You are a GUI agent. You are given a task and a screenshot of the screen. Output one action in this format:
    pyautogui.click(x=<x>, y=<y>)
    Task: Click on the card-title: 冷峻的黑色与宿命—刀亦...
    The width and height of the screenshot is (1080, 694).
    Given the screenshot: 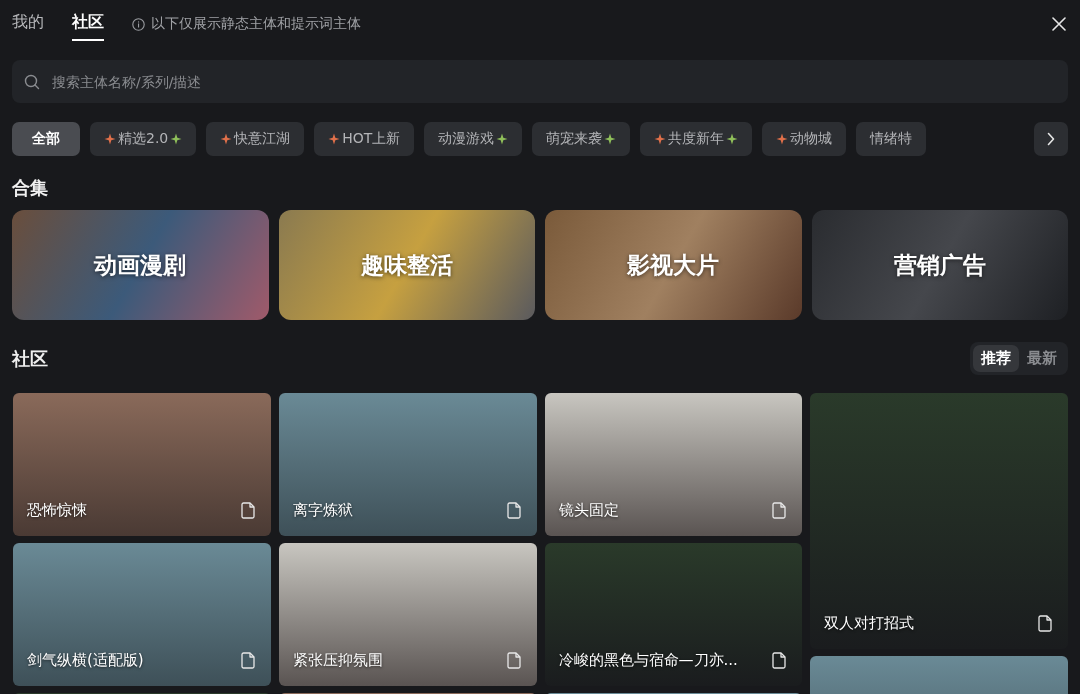 What is the action you would take?
    pyautogui.click(x=648, y=660)
    